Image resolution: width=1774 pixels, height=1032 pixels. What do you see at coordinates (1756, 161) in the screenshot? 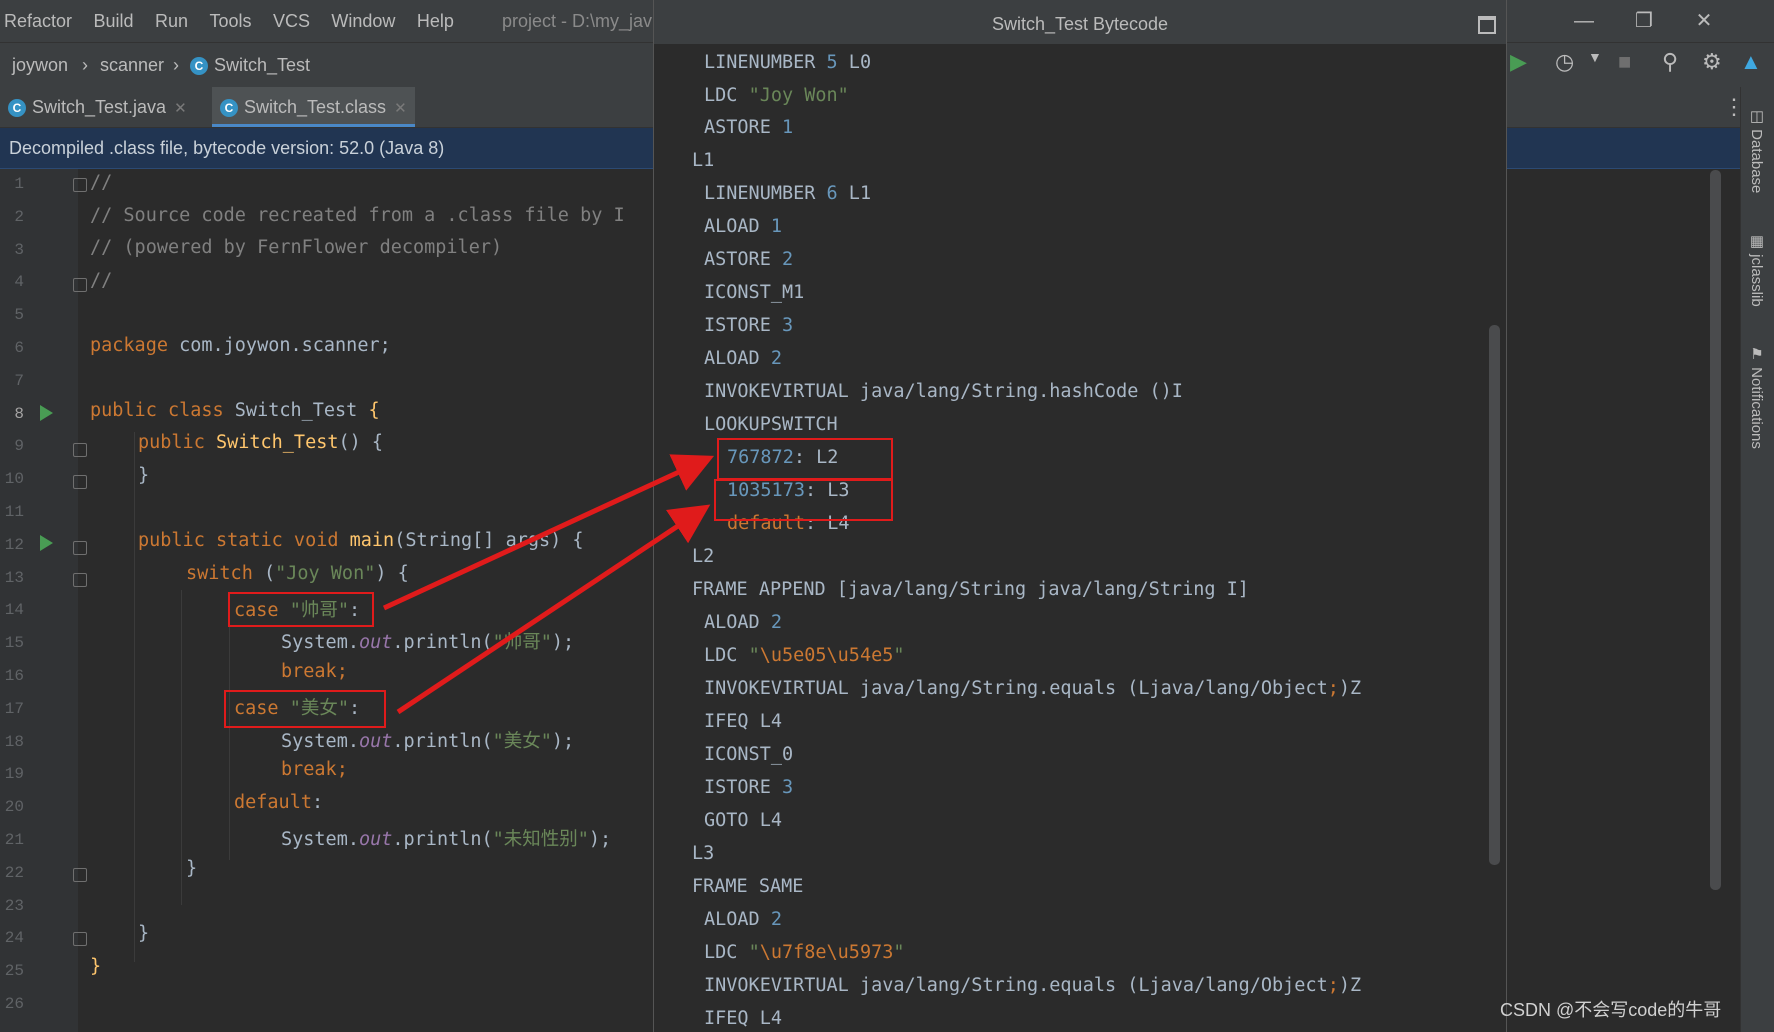
I see `tab-label: Database` at bounding box center [1756, 161].